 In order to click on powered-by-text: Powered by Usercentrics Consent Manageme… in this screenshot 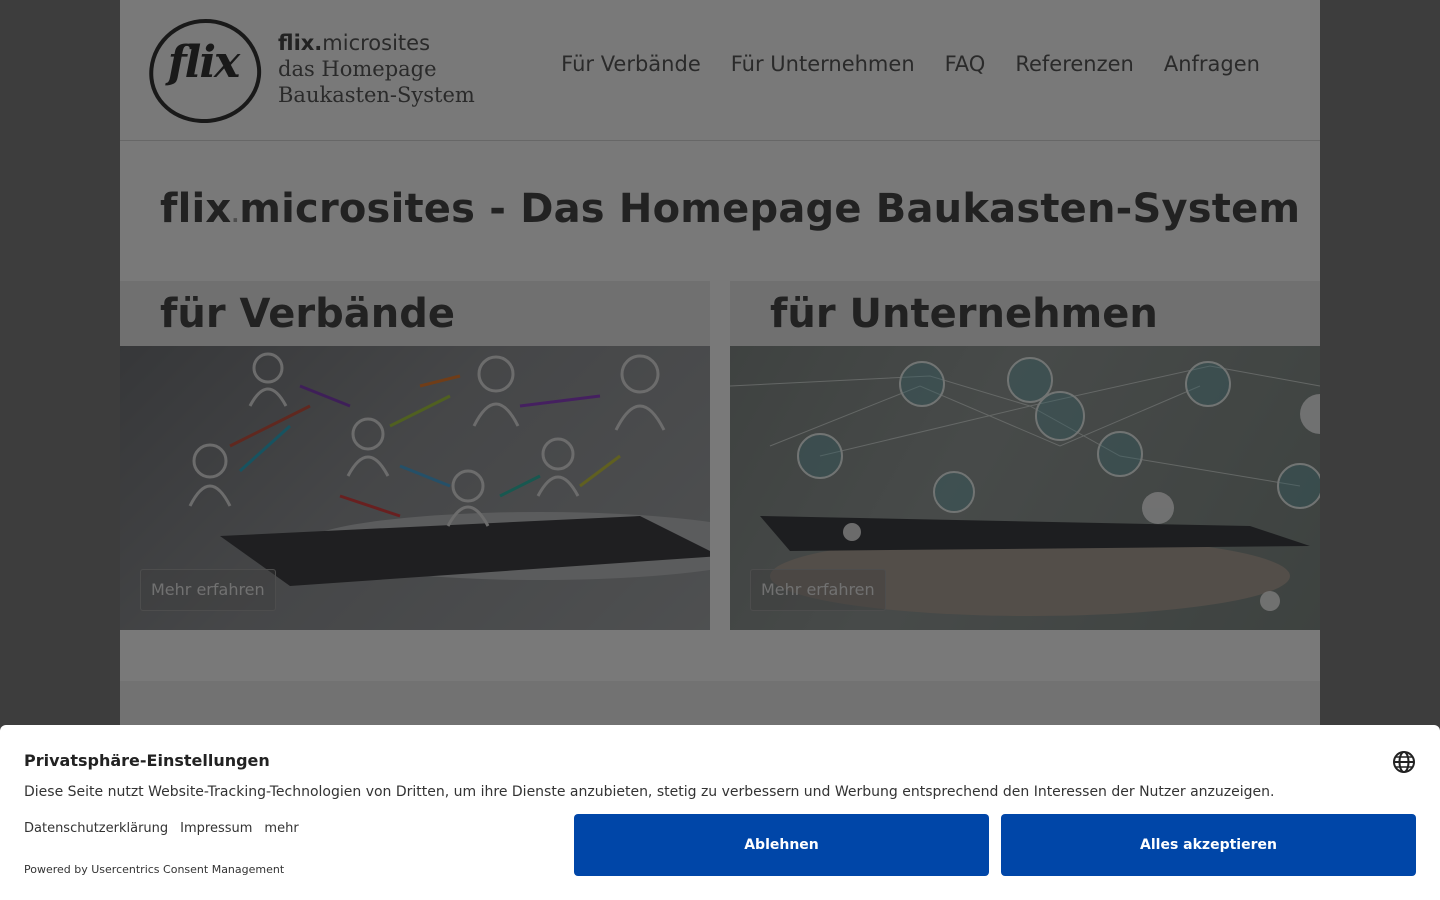, I will do `click(154, 869)`.